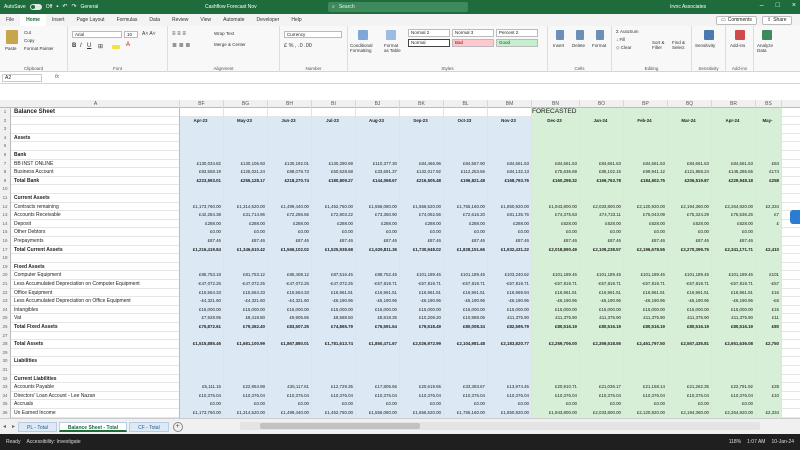  I want to click on style-normal: Normal, so click(429, 43).